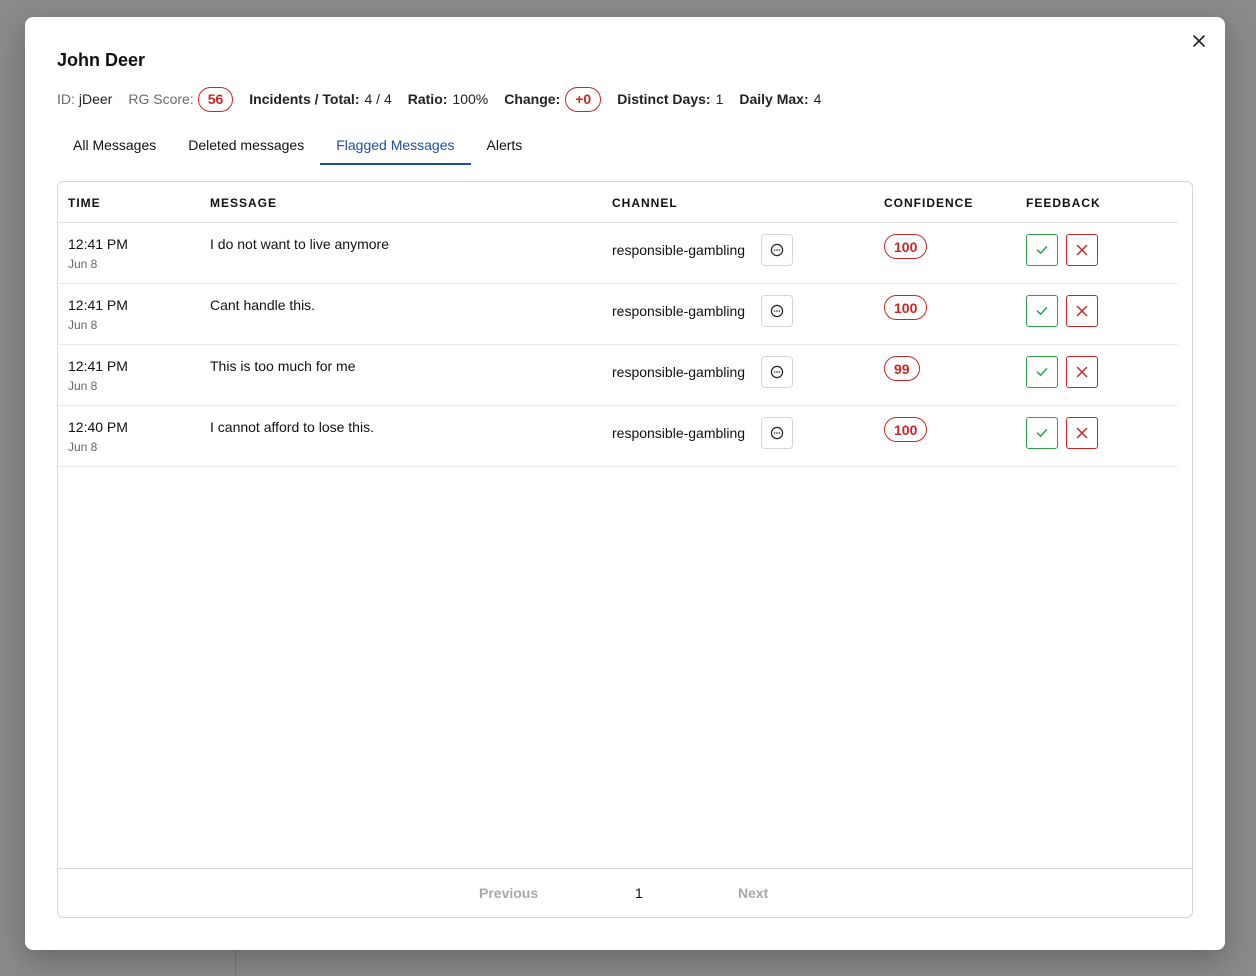 The width and height of the screenshot is (1256, 976). What do you see at coordinates (378, 99) in the screenshot?
I see `stat-incidents-value: 4 / 4` at bounding box center [378, 99].